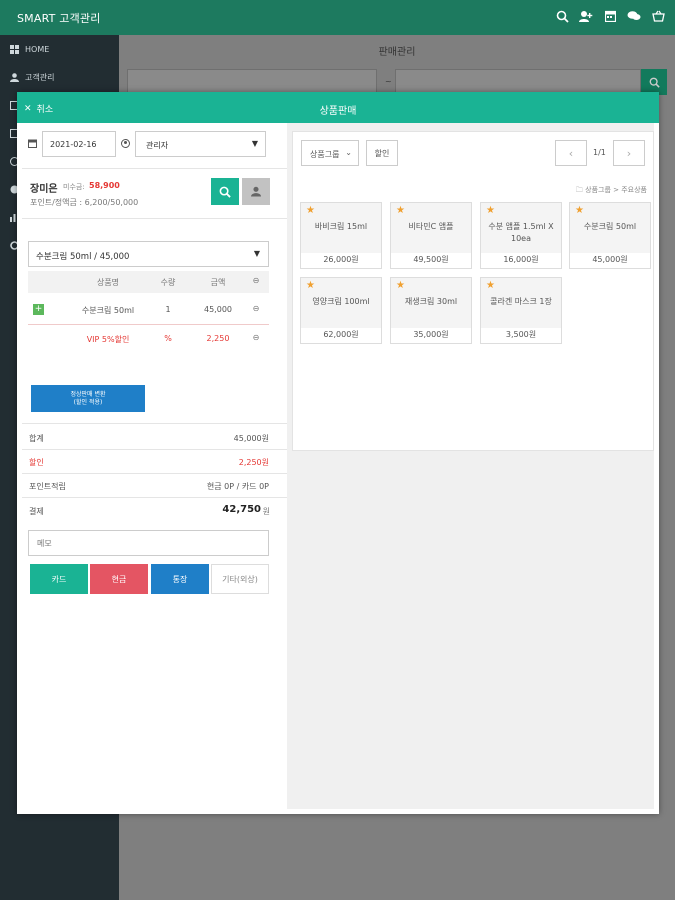 The width and height of the screenshot is (675, 900). I want to click on remove-item-button: ⊖, so click(256, 308).